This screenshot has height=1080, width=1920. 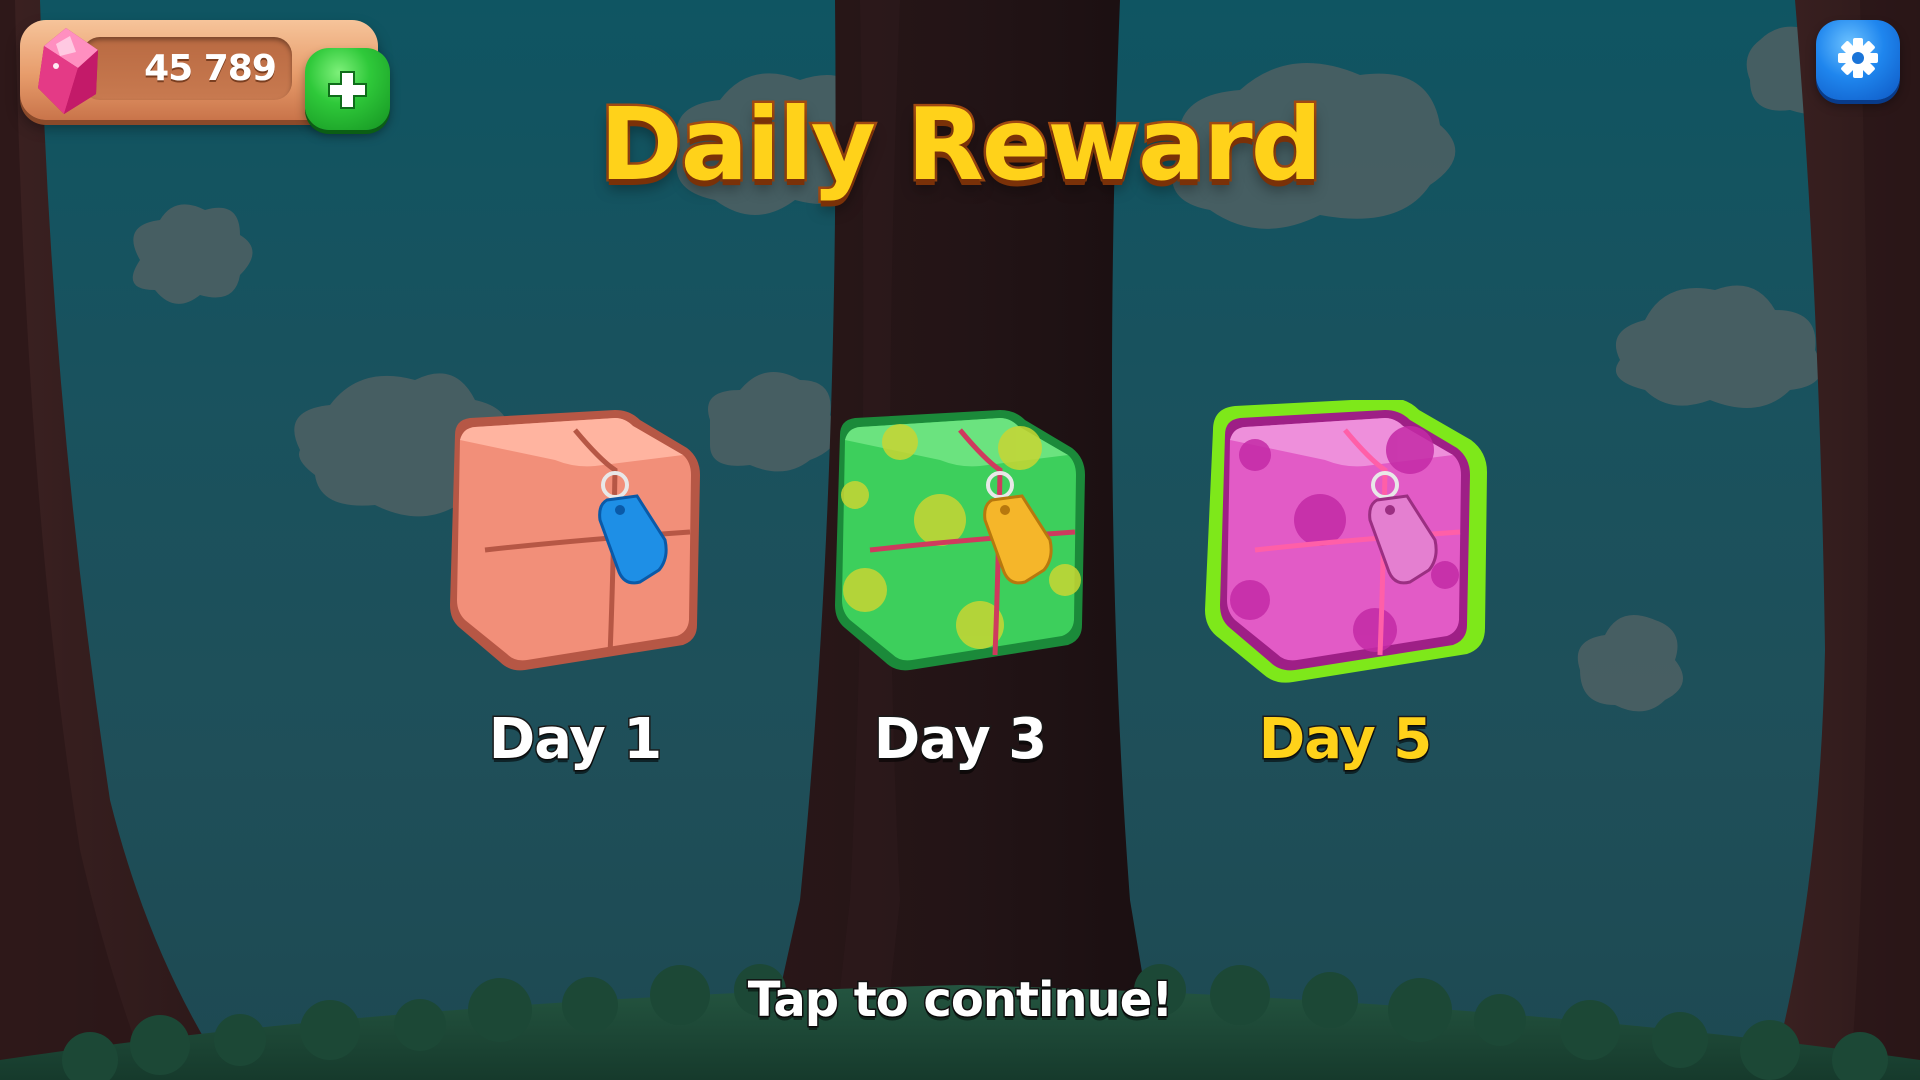 I want to click on settings-button, so click(x=1858, y=60).